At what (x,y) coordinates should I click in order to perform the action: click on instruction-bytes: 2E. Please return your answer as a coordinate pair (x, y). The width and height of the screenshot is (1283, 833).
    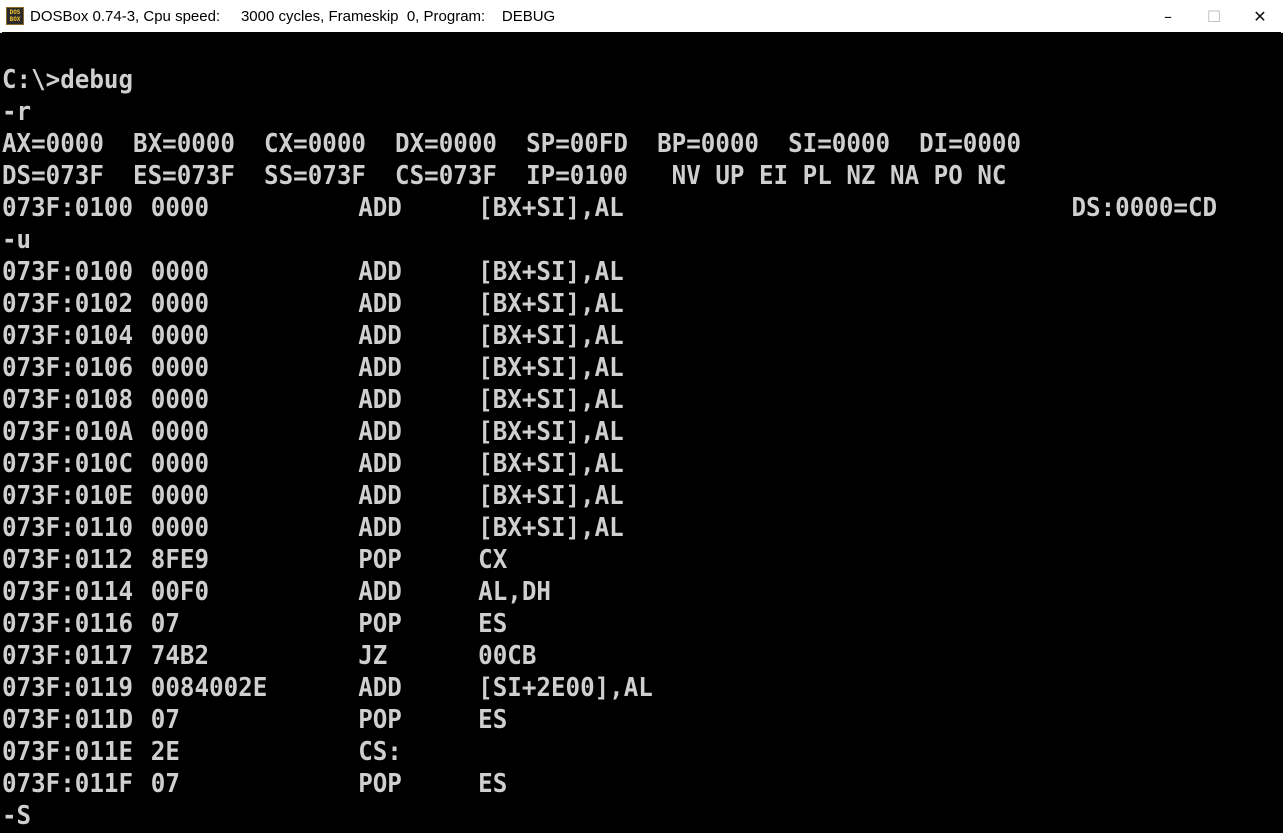
    Looking at the image, I should click on (165, 752).